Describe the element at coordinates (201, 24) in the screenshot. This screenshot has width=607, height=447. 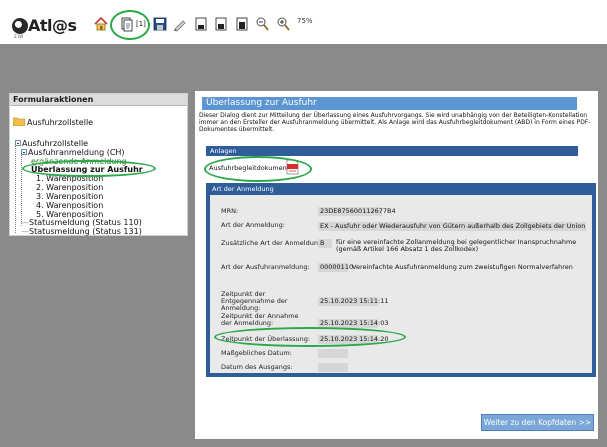
I see `page-first-icon` at that location.